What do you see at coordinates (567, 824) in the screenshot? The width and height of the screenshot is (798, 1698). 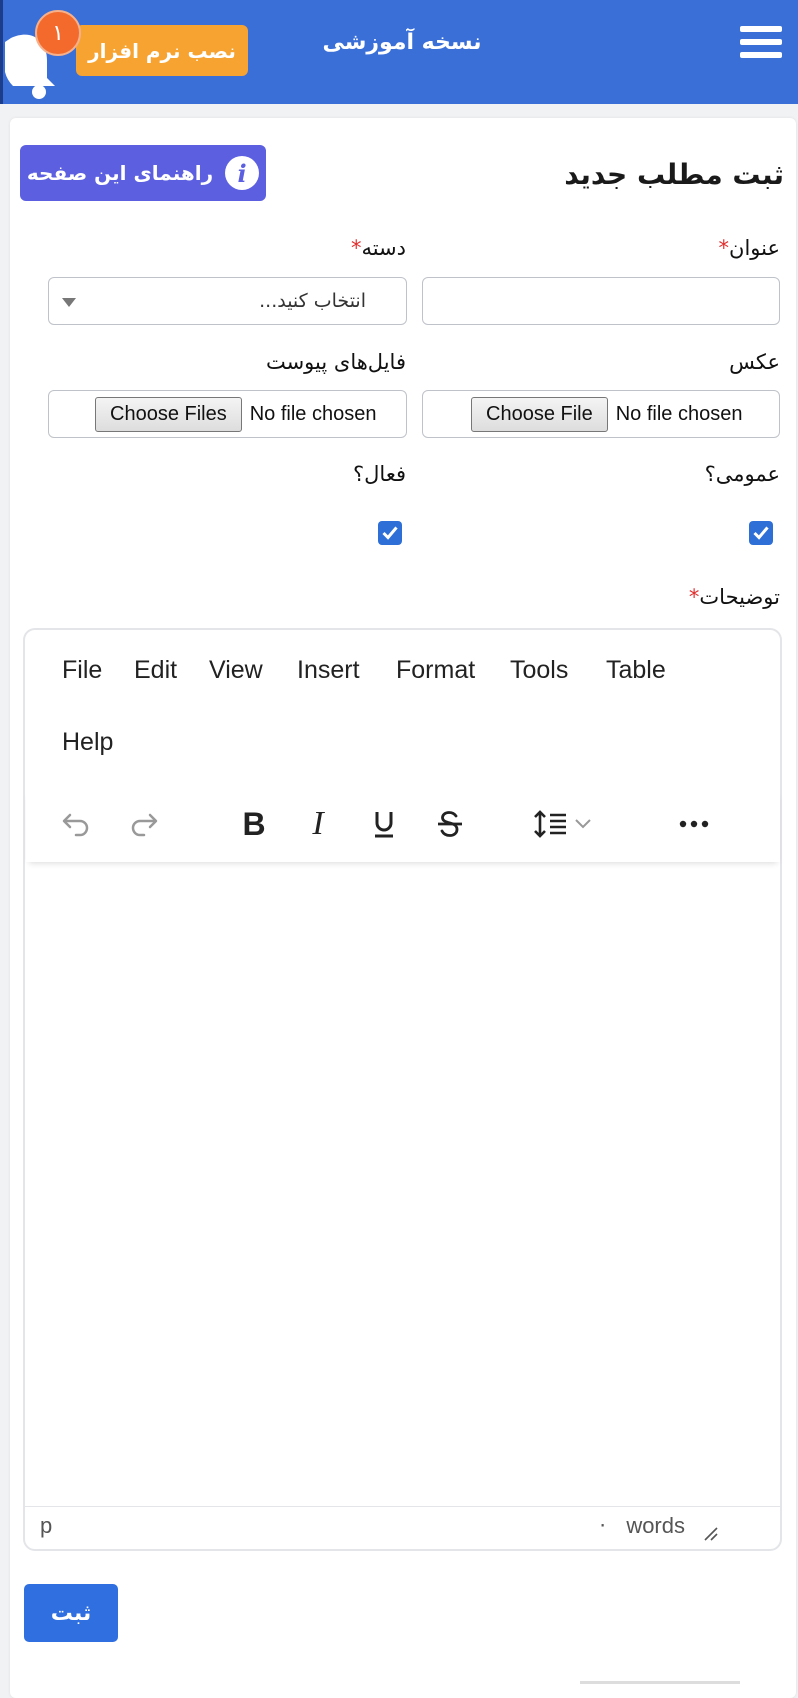 I see `line-height-icon` at bounding box center [567, 824].